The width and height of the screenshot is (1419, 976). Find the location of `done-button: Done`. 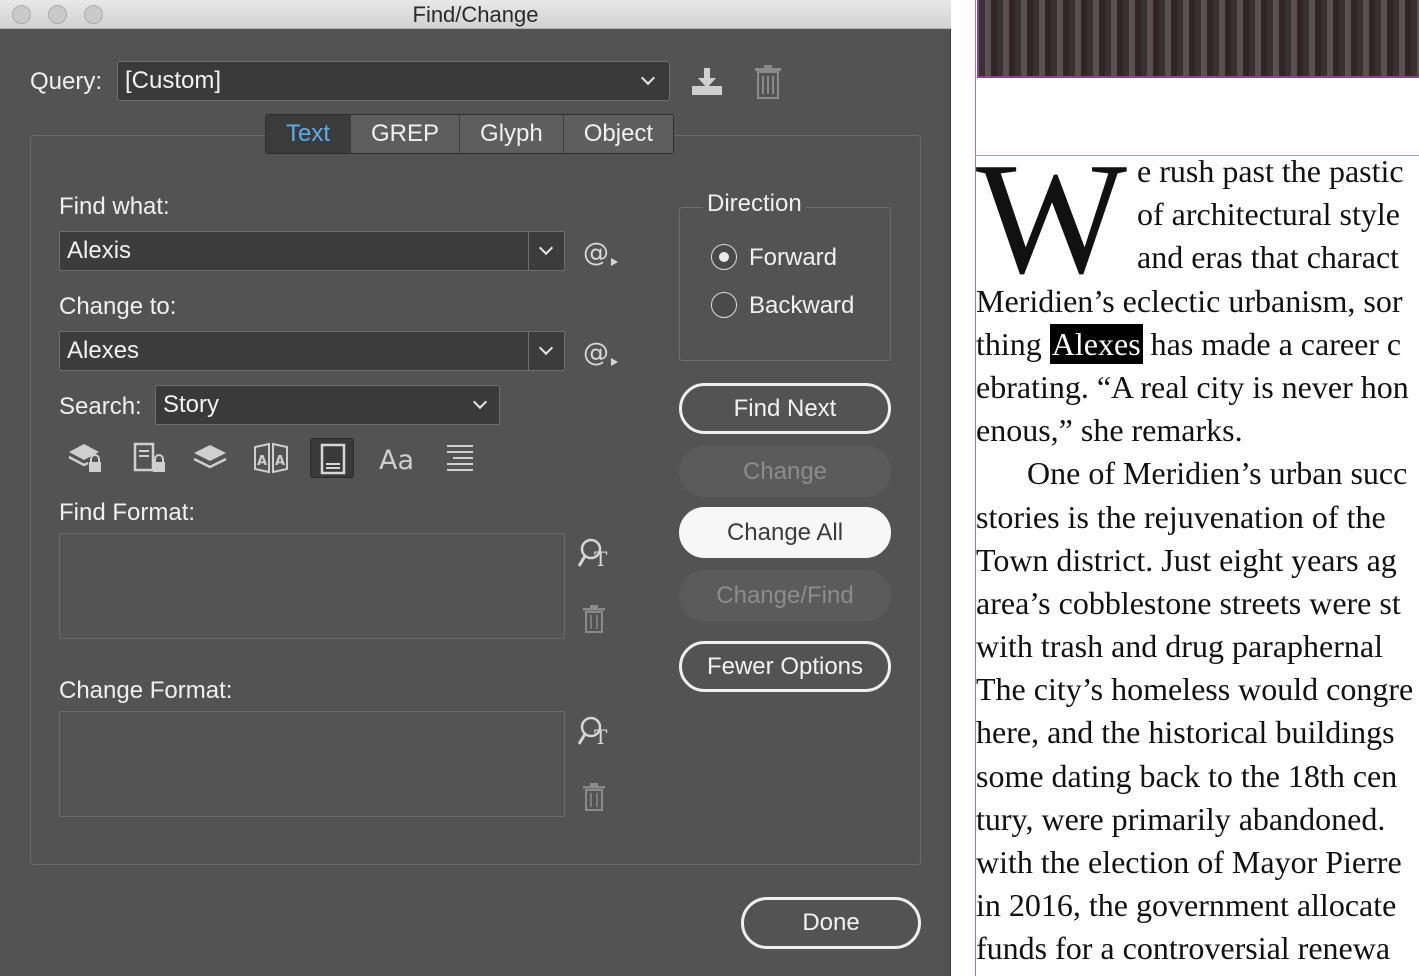

done-button: Done is located at coordinates (831, 923).